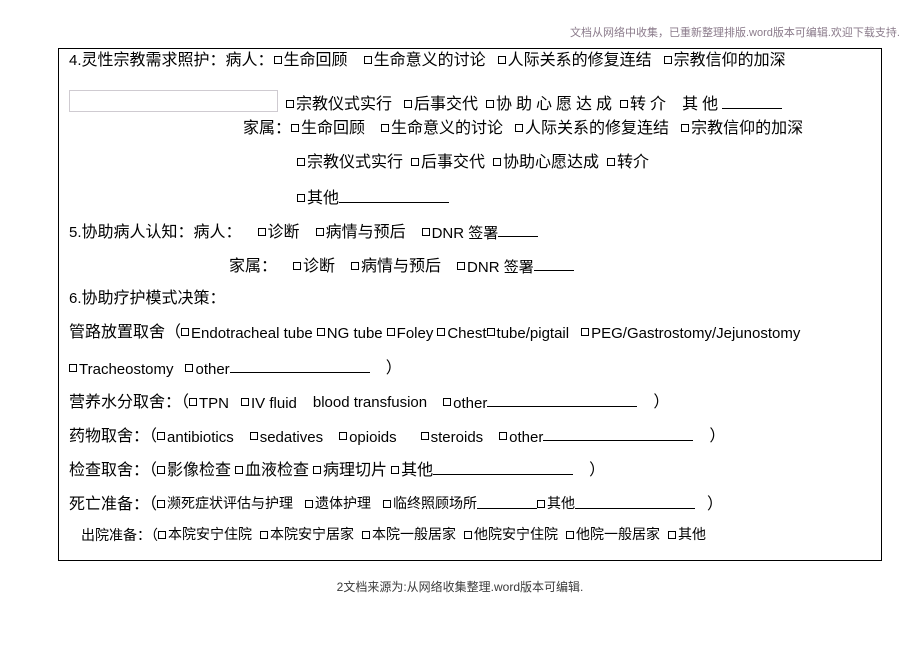  What do you see at coordinates (442, 129) in the screenshot?
I see `checkbox-option-life-meaning-family: 生命意义的讨论` at bounding box center [442, 129].